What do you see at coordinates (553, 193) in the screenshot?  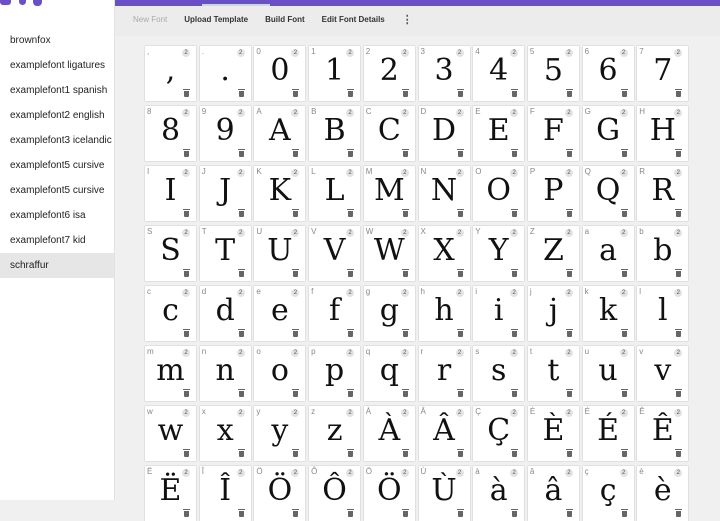 I see `glyph-cell: P2P` at bounding box center [553, 193].